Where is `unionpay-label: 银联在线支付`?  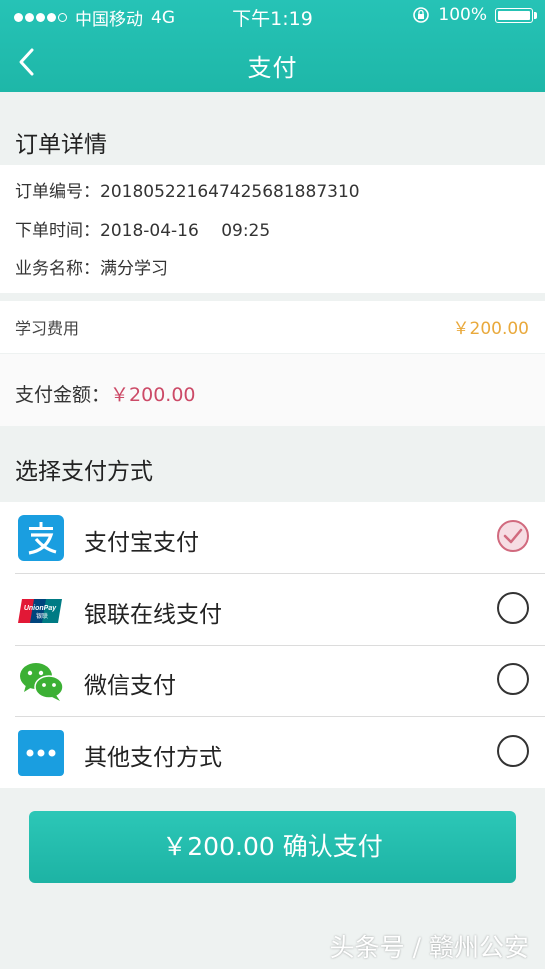 unionpay-label: 银联在线支付 is located at coordinates (153, 615).